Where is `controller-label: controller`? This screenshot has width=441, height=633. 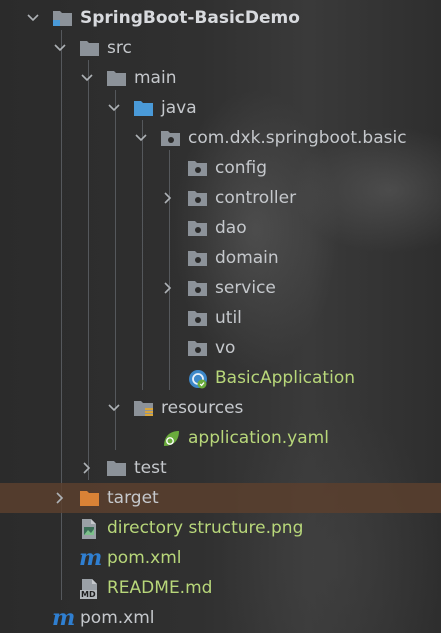
controller-label: controller is located at coordinates (256, 198).